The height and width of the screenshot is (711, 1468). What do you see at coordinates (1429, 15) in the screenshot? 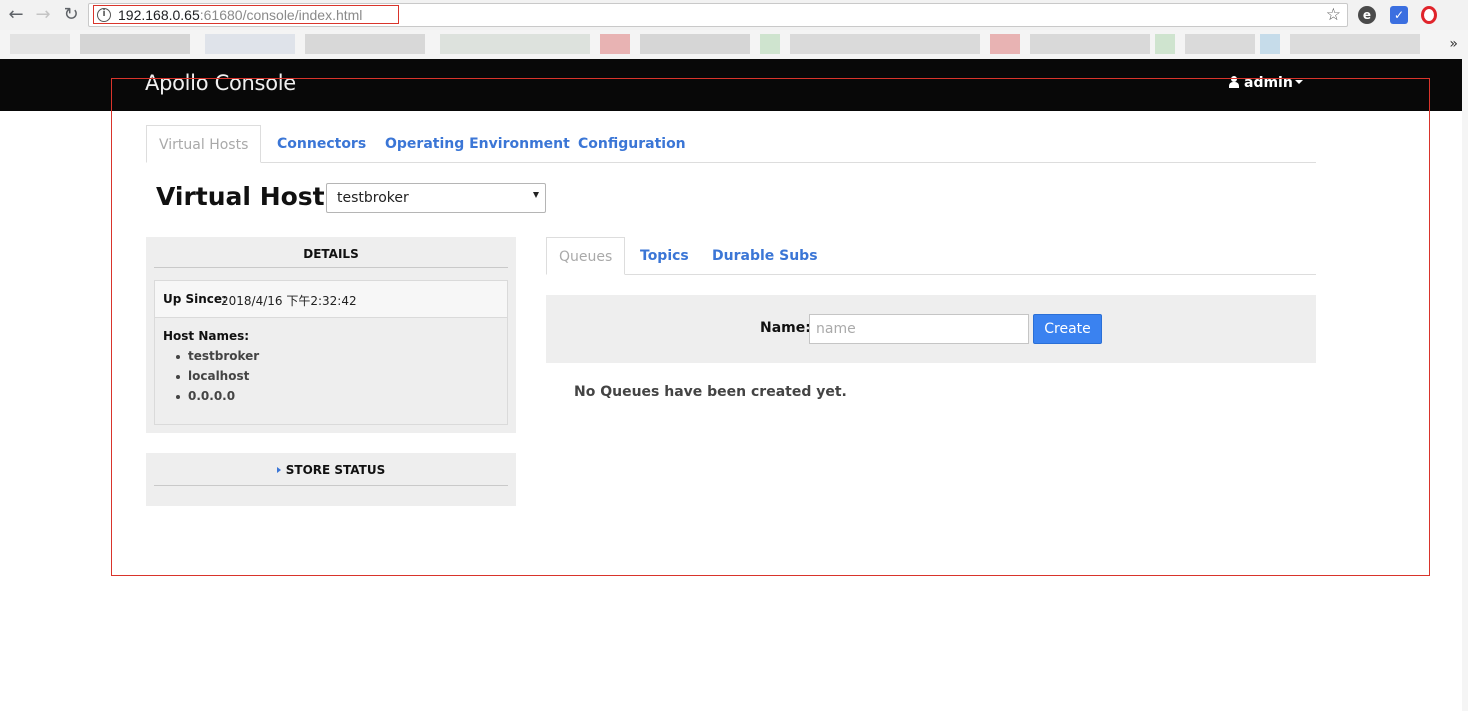
I see `opera-extension-icon` at bounding box center [1429, 15].